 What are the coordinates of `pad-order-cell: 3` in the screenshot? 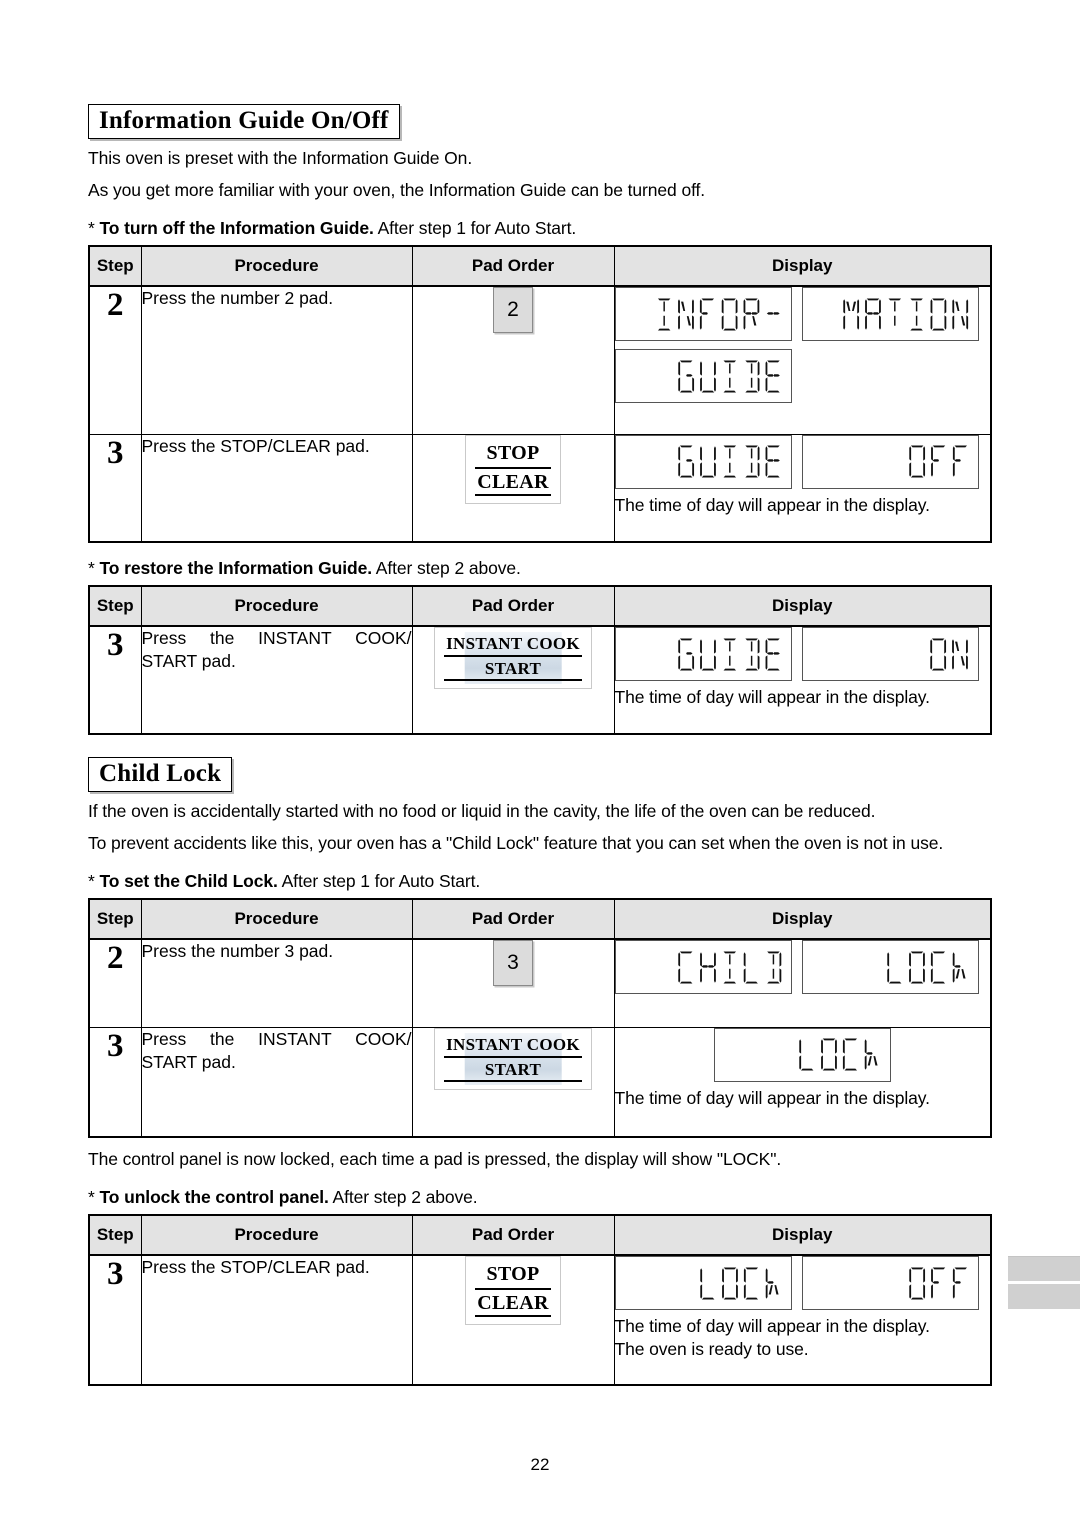 It's located at (513, 983).